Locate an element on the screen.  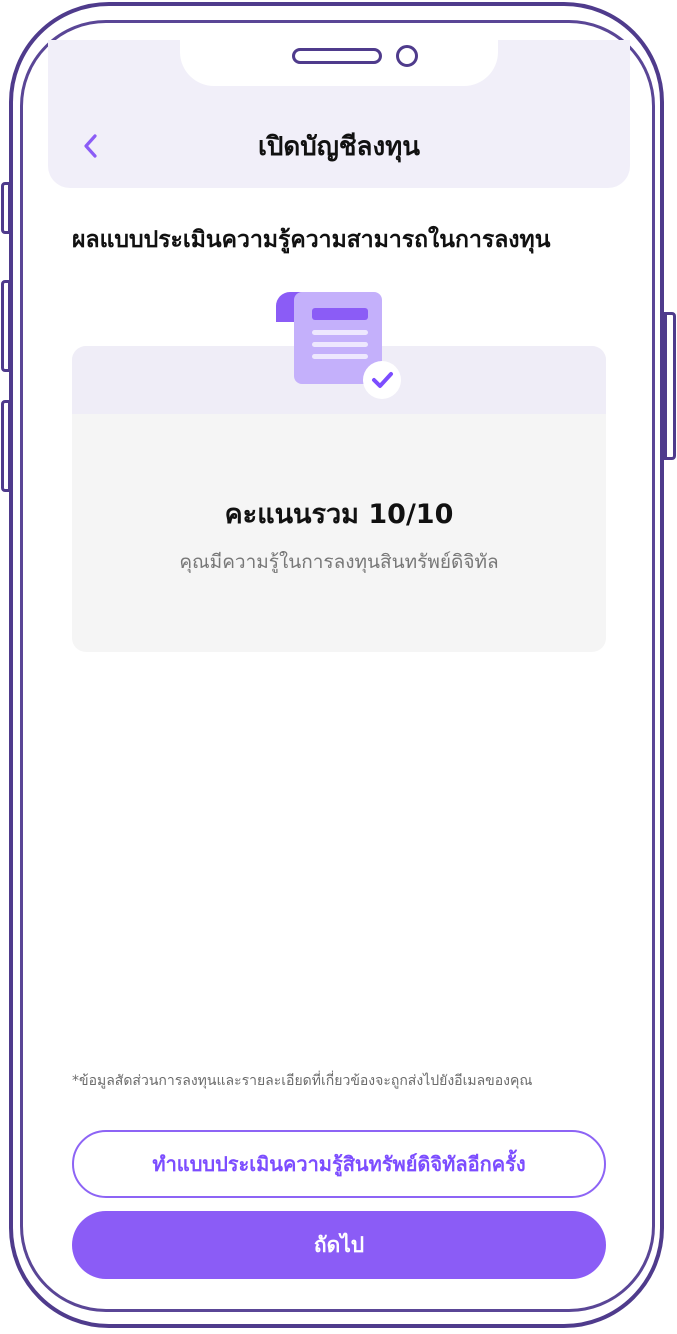
back-button is located at coordinates (90, 146).